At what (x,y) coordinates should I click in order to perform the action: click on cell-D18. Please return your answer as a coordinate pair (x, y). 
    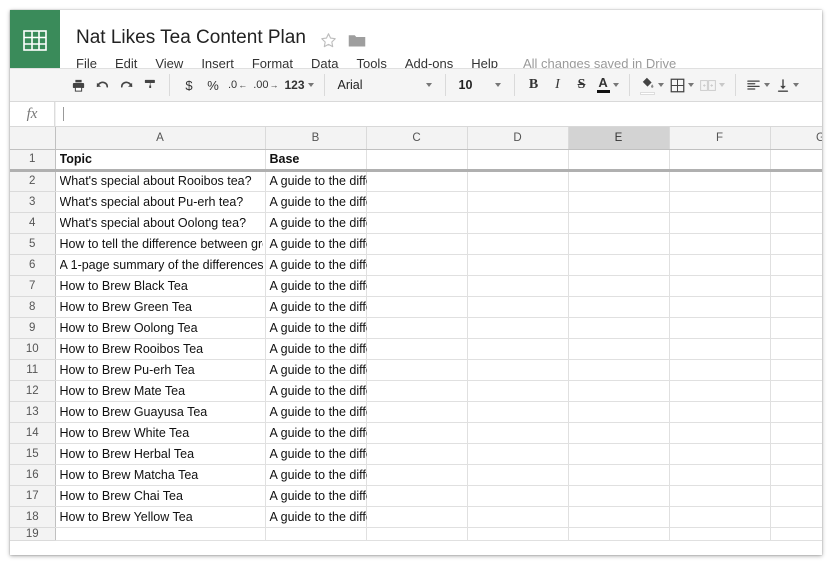
    Looking at the image, I should click on (518, 517).